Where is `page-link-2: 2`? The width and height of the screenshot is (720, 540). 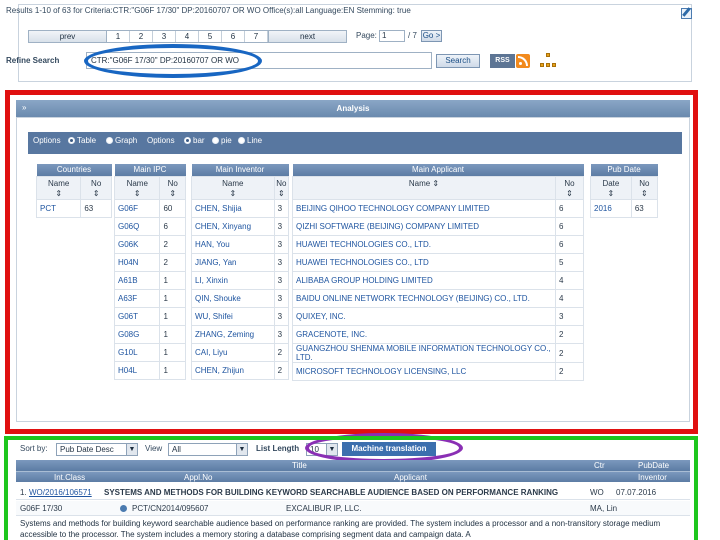 page-link-2: 2 is located at coordinates (141, 36).